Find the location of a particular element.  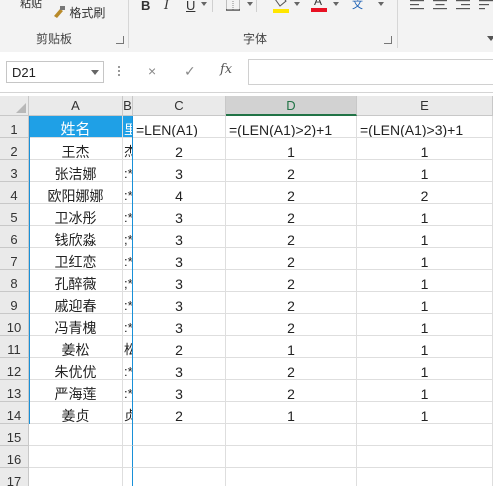

row-header-16: 16 is located at coordinates (14, 457).